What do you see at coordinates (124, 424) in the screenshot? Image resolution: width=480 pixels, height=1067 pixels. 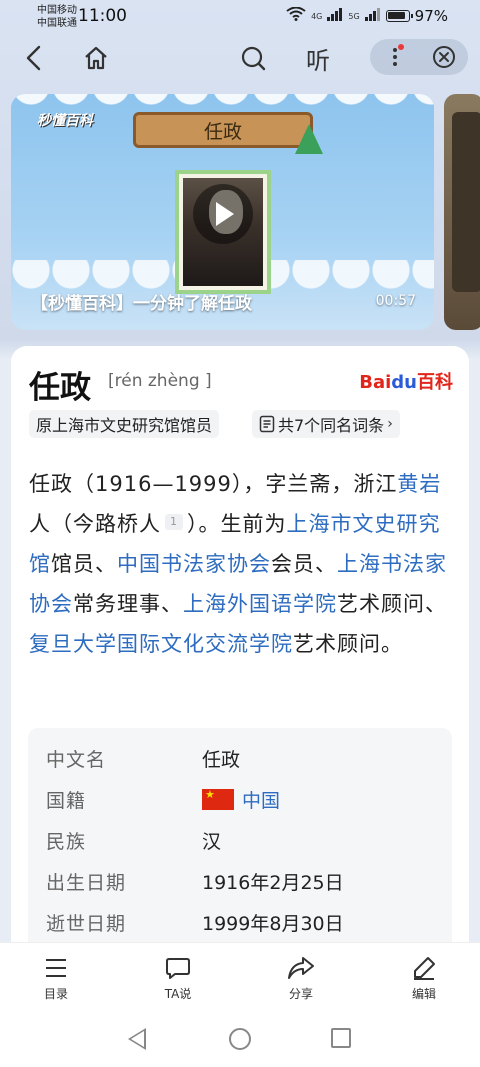 I see `identity-tag: 原上海市文史研究馆馆员` at bounding box center [124, 424].